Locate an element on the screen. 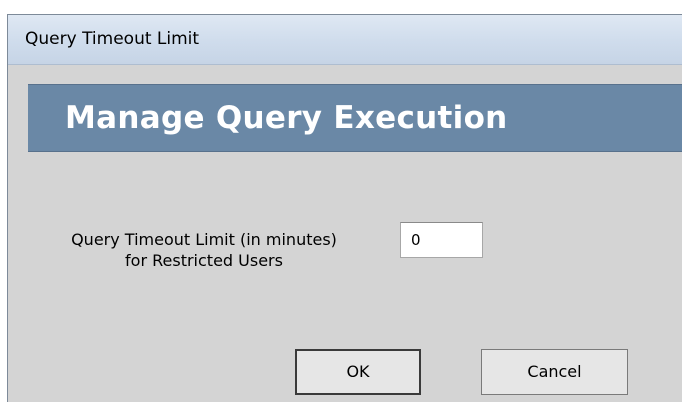  banner-heading: Manage Query Execution is located at coordinates (286, 118).